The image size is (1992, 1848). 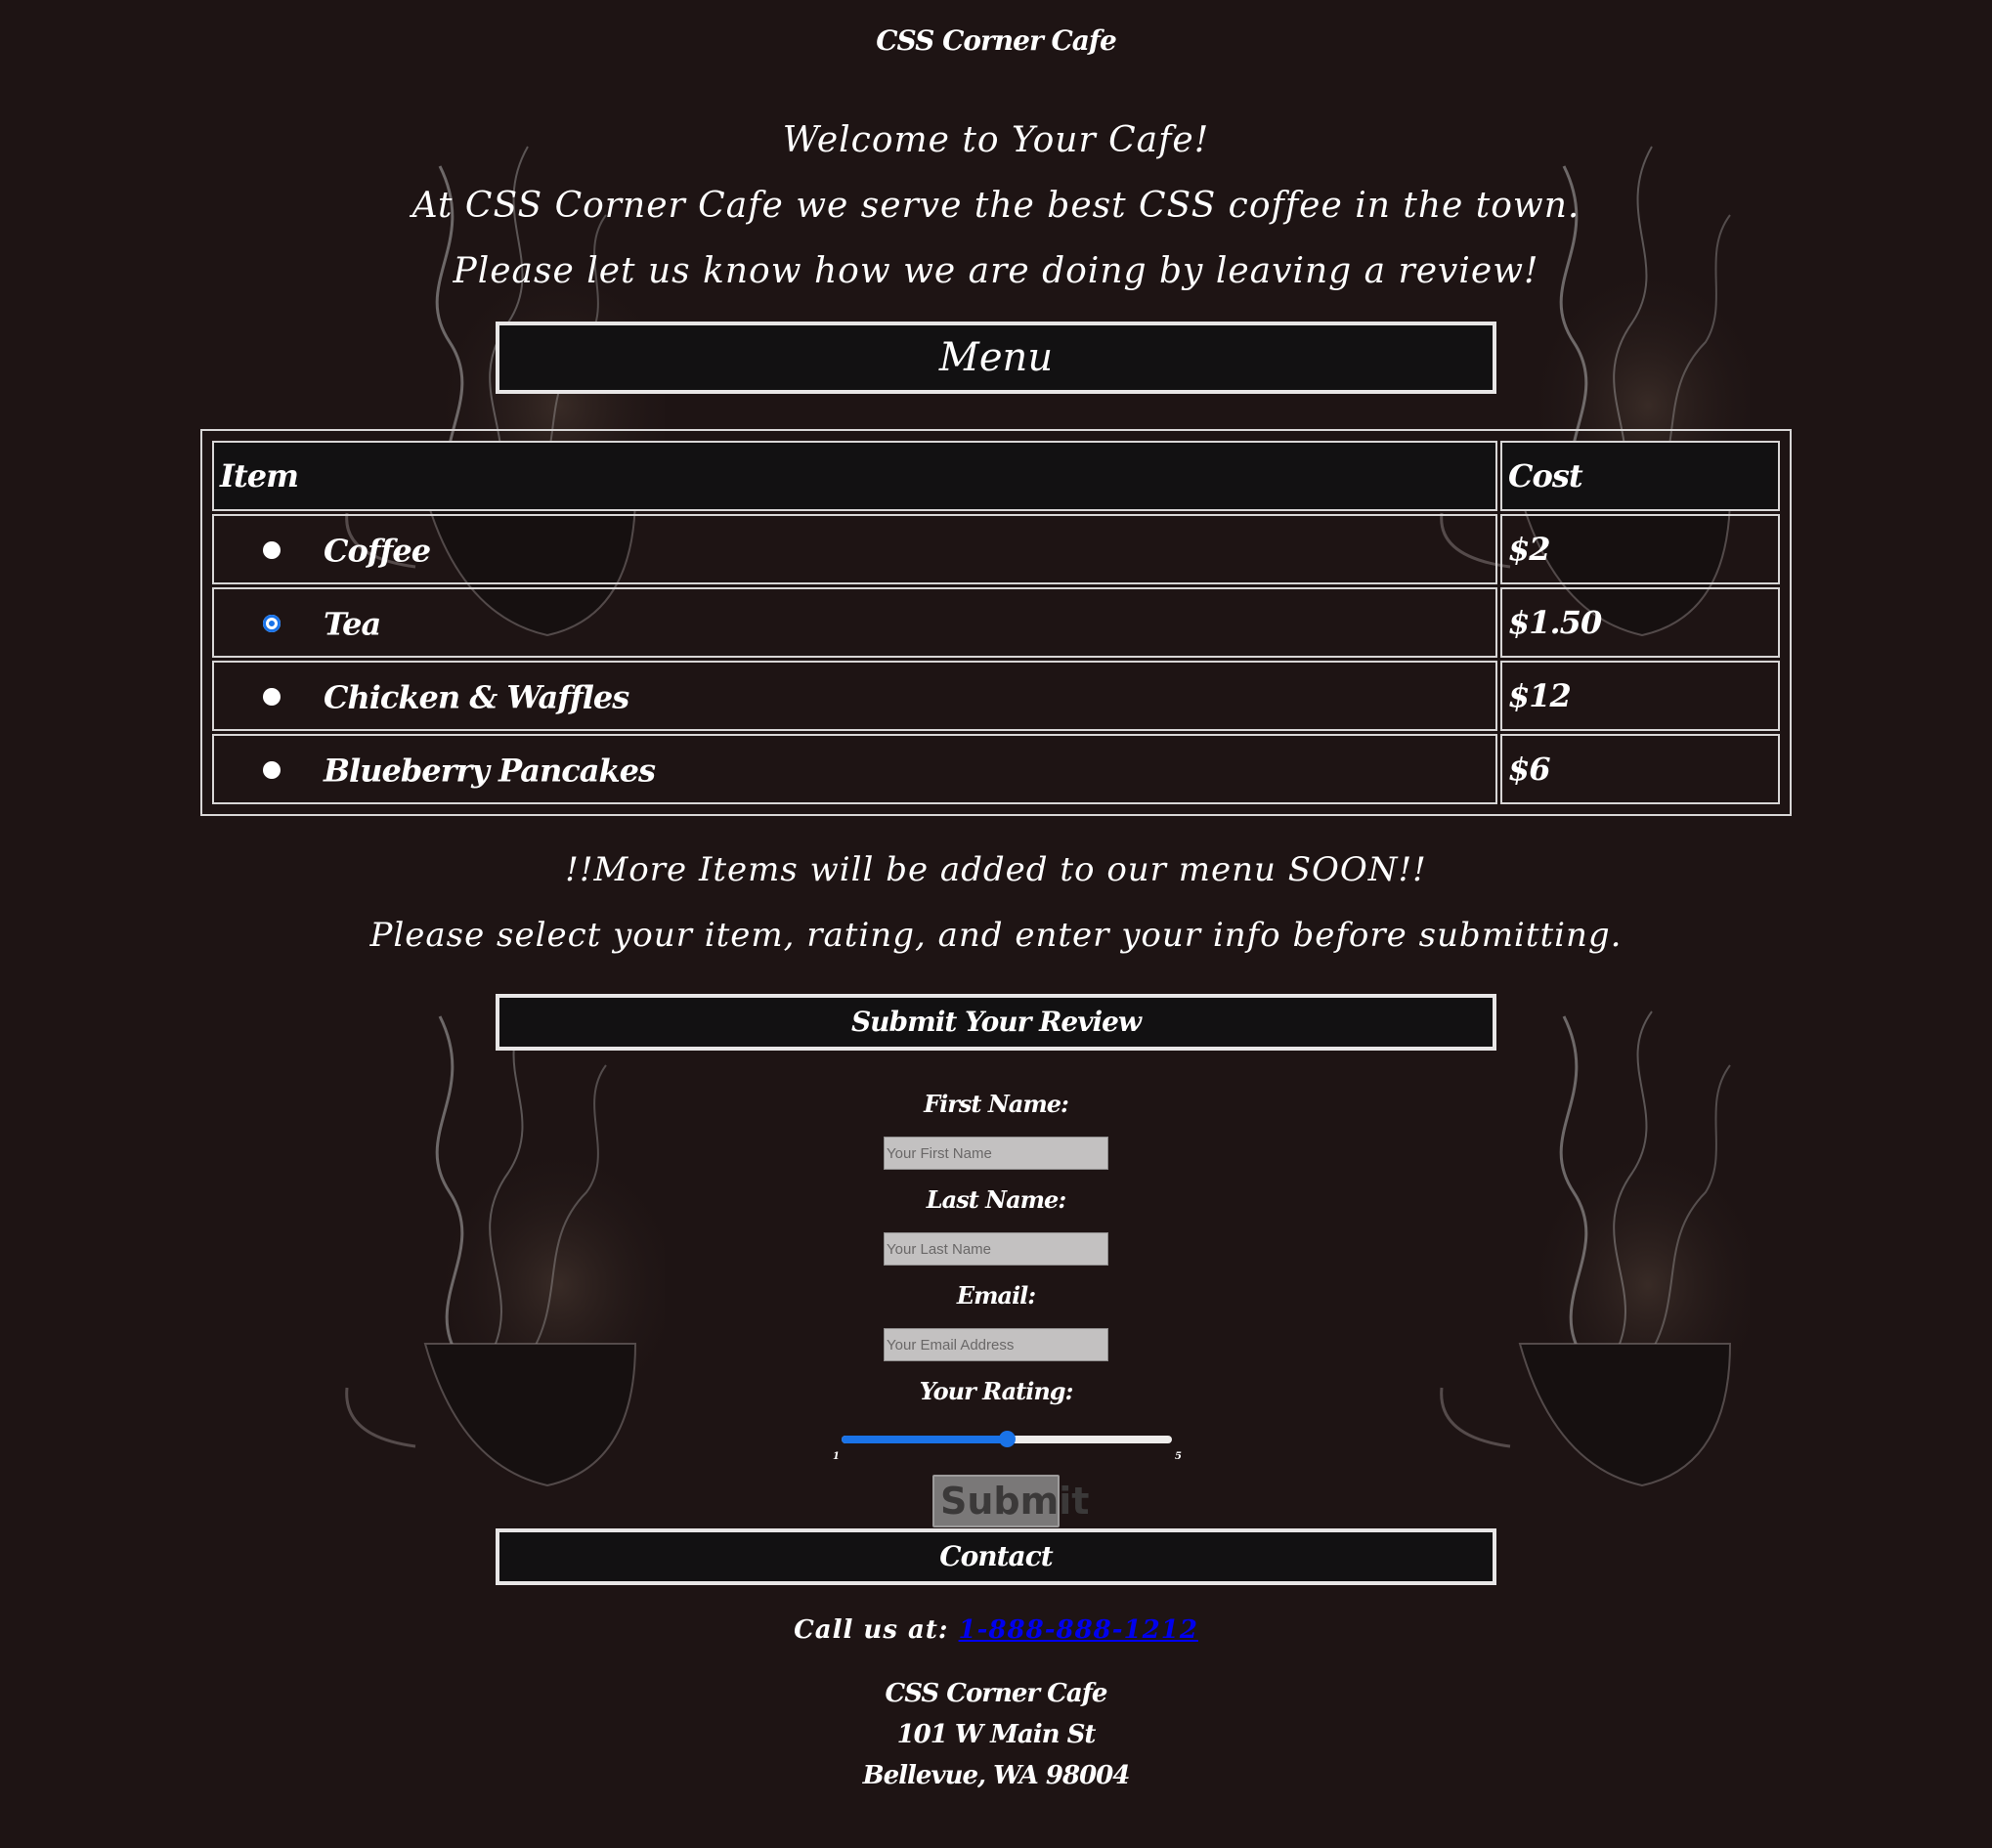 I want to click on submit-button: Submit, so click(x=1010, y=1501).